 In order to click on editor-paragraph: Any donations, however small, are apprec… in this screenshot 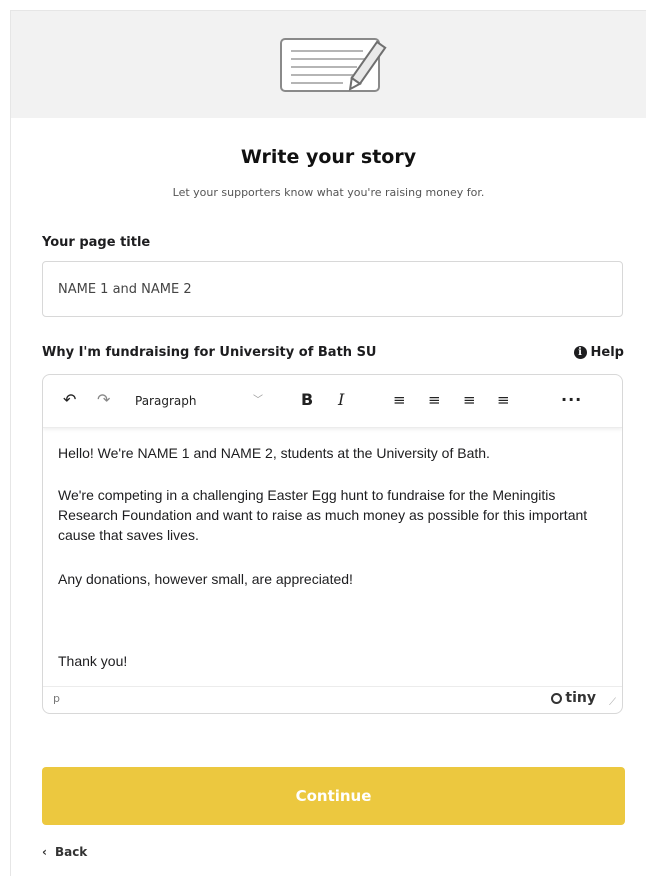, I will do `click(205, 579)`.